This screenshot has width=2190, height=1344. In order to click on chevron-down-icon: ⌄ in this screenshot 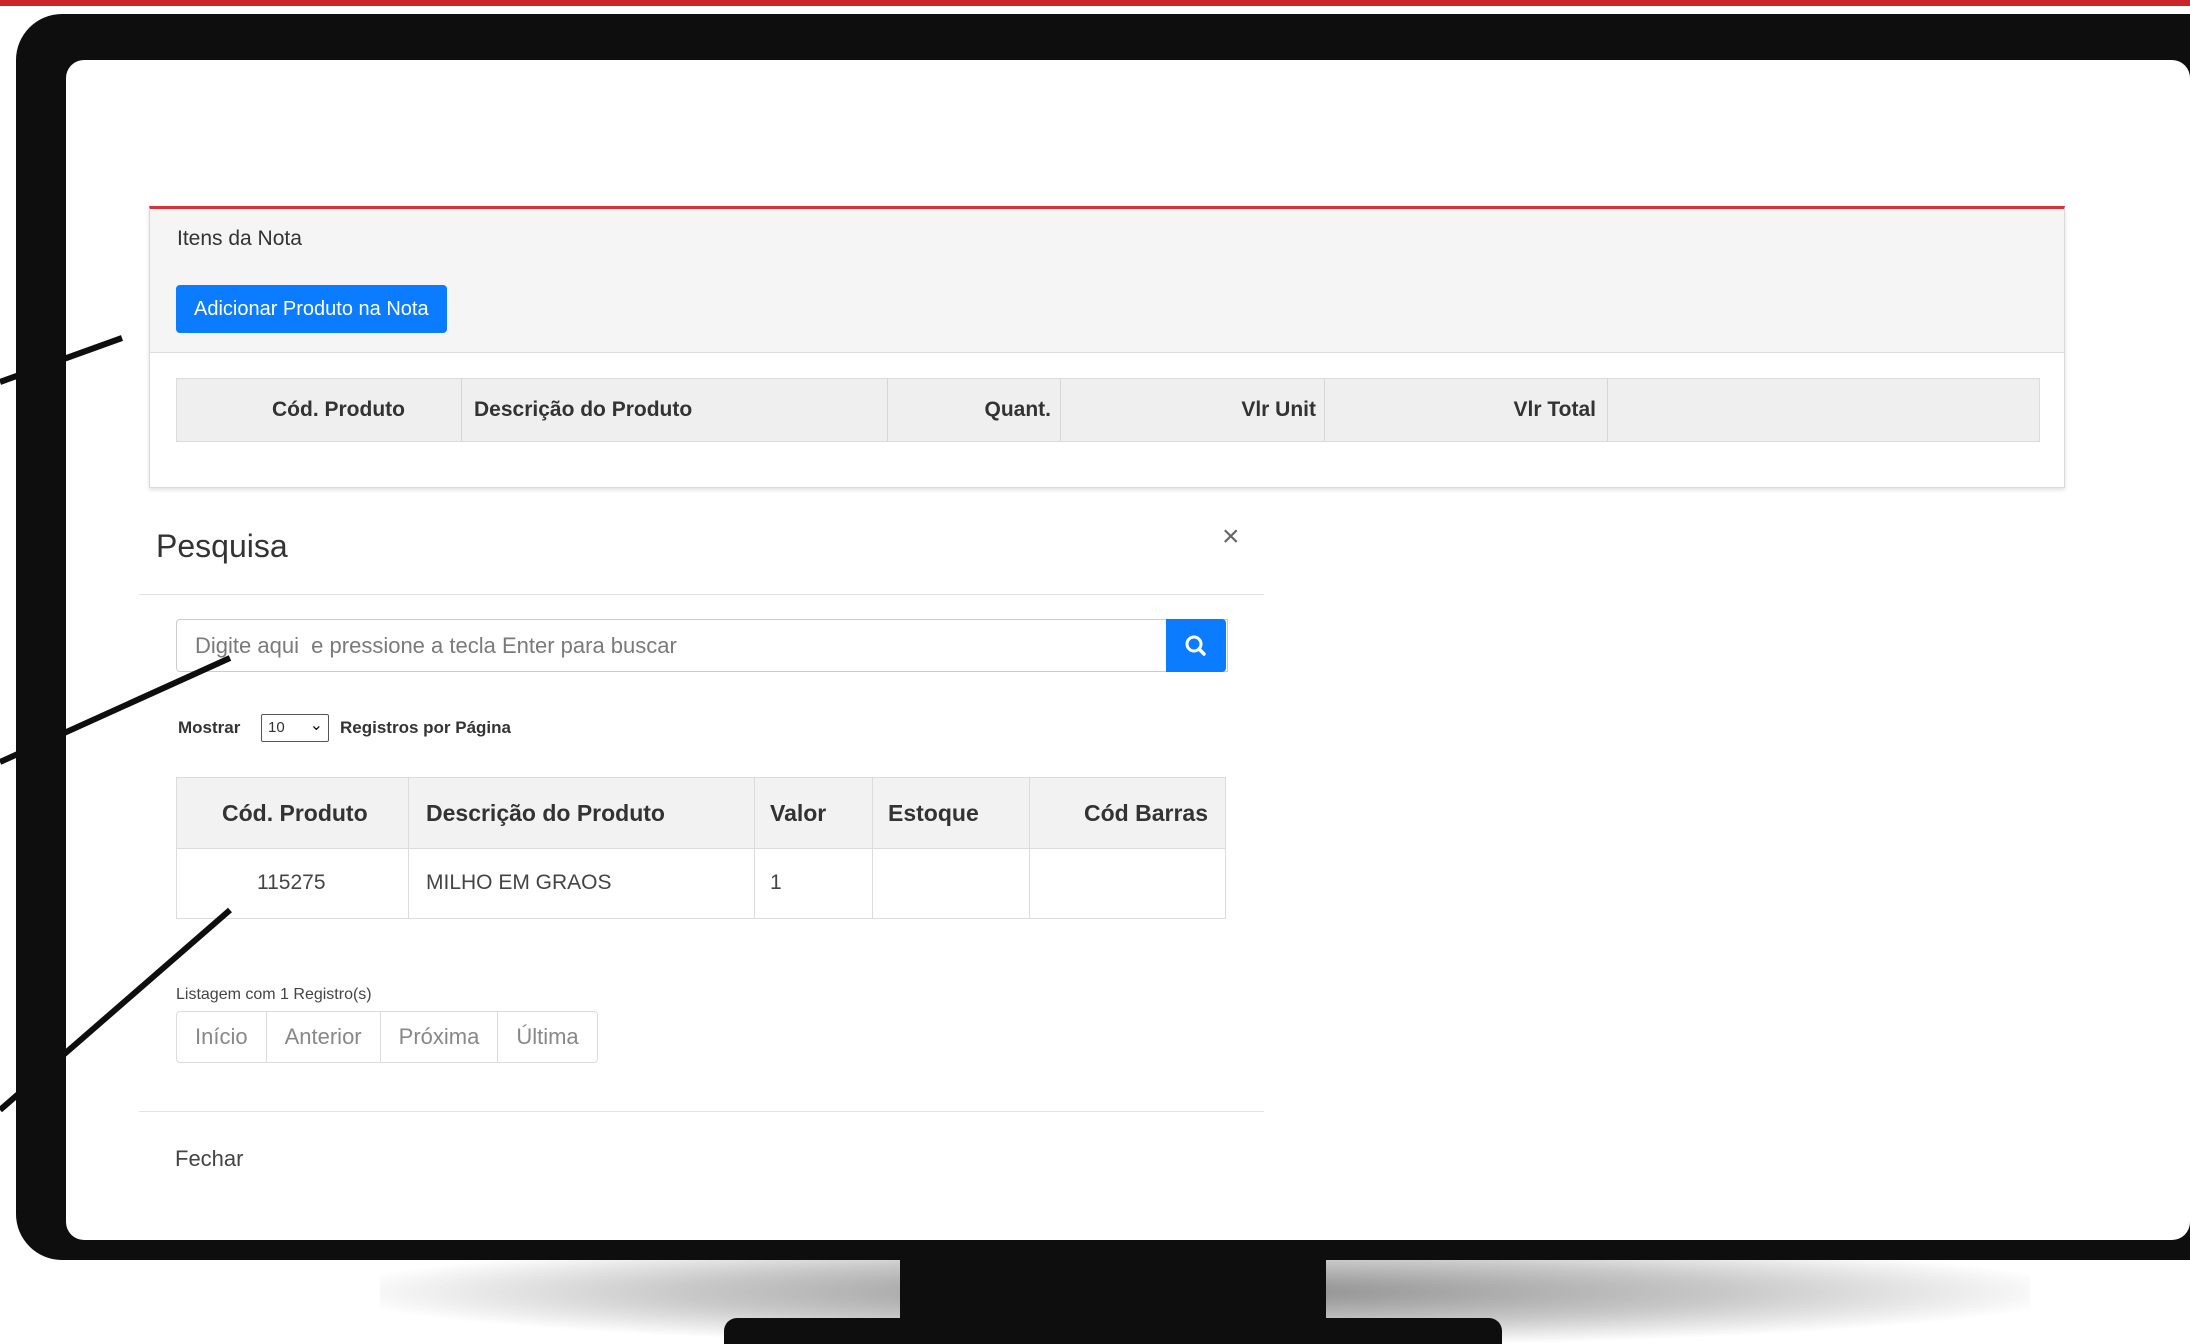, I will do `click(316, 725)`.